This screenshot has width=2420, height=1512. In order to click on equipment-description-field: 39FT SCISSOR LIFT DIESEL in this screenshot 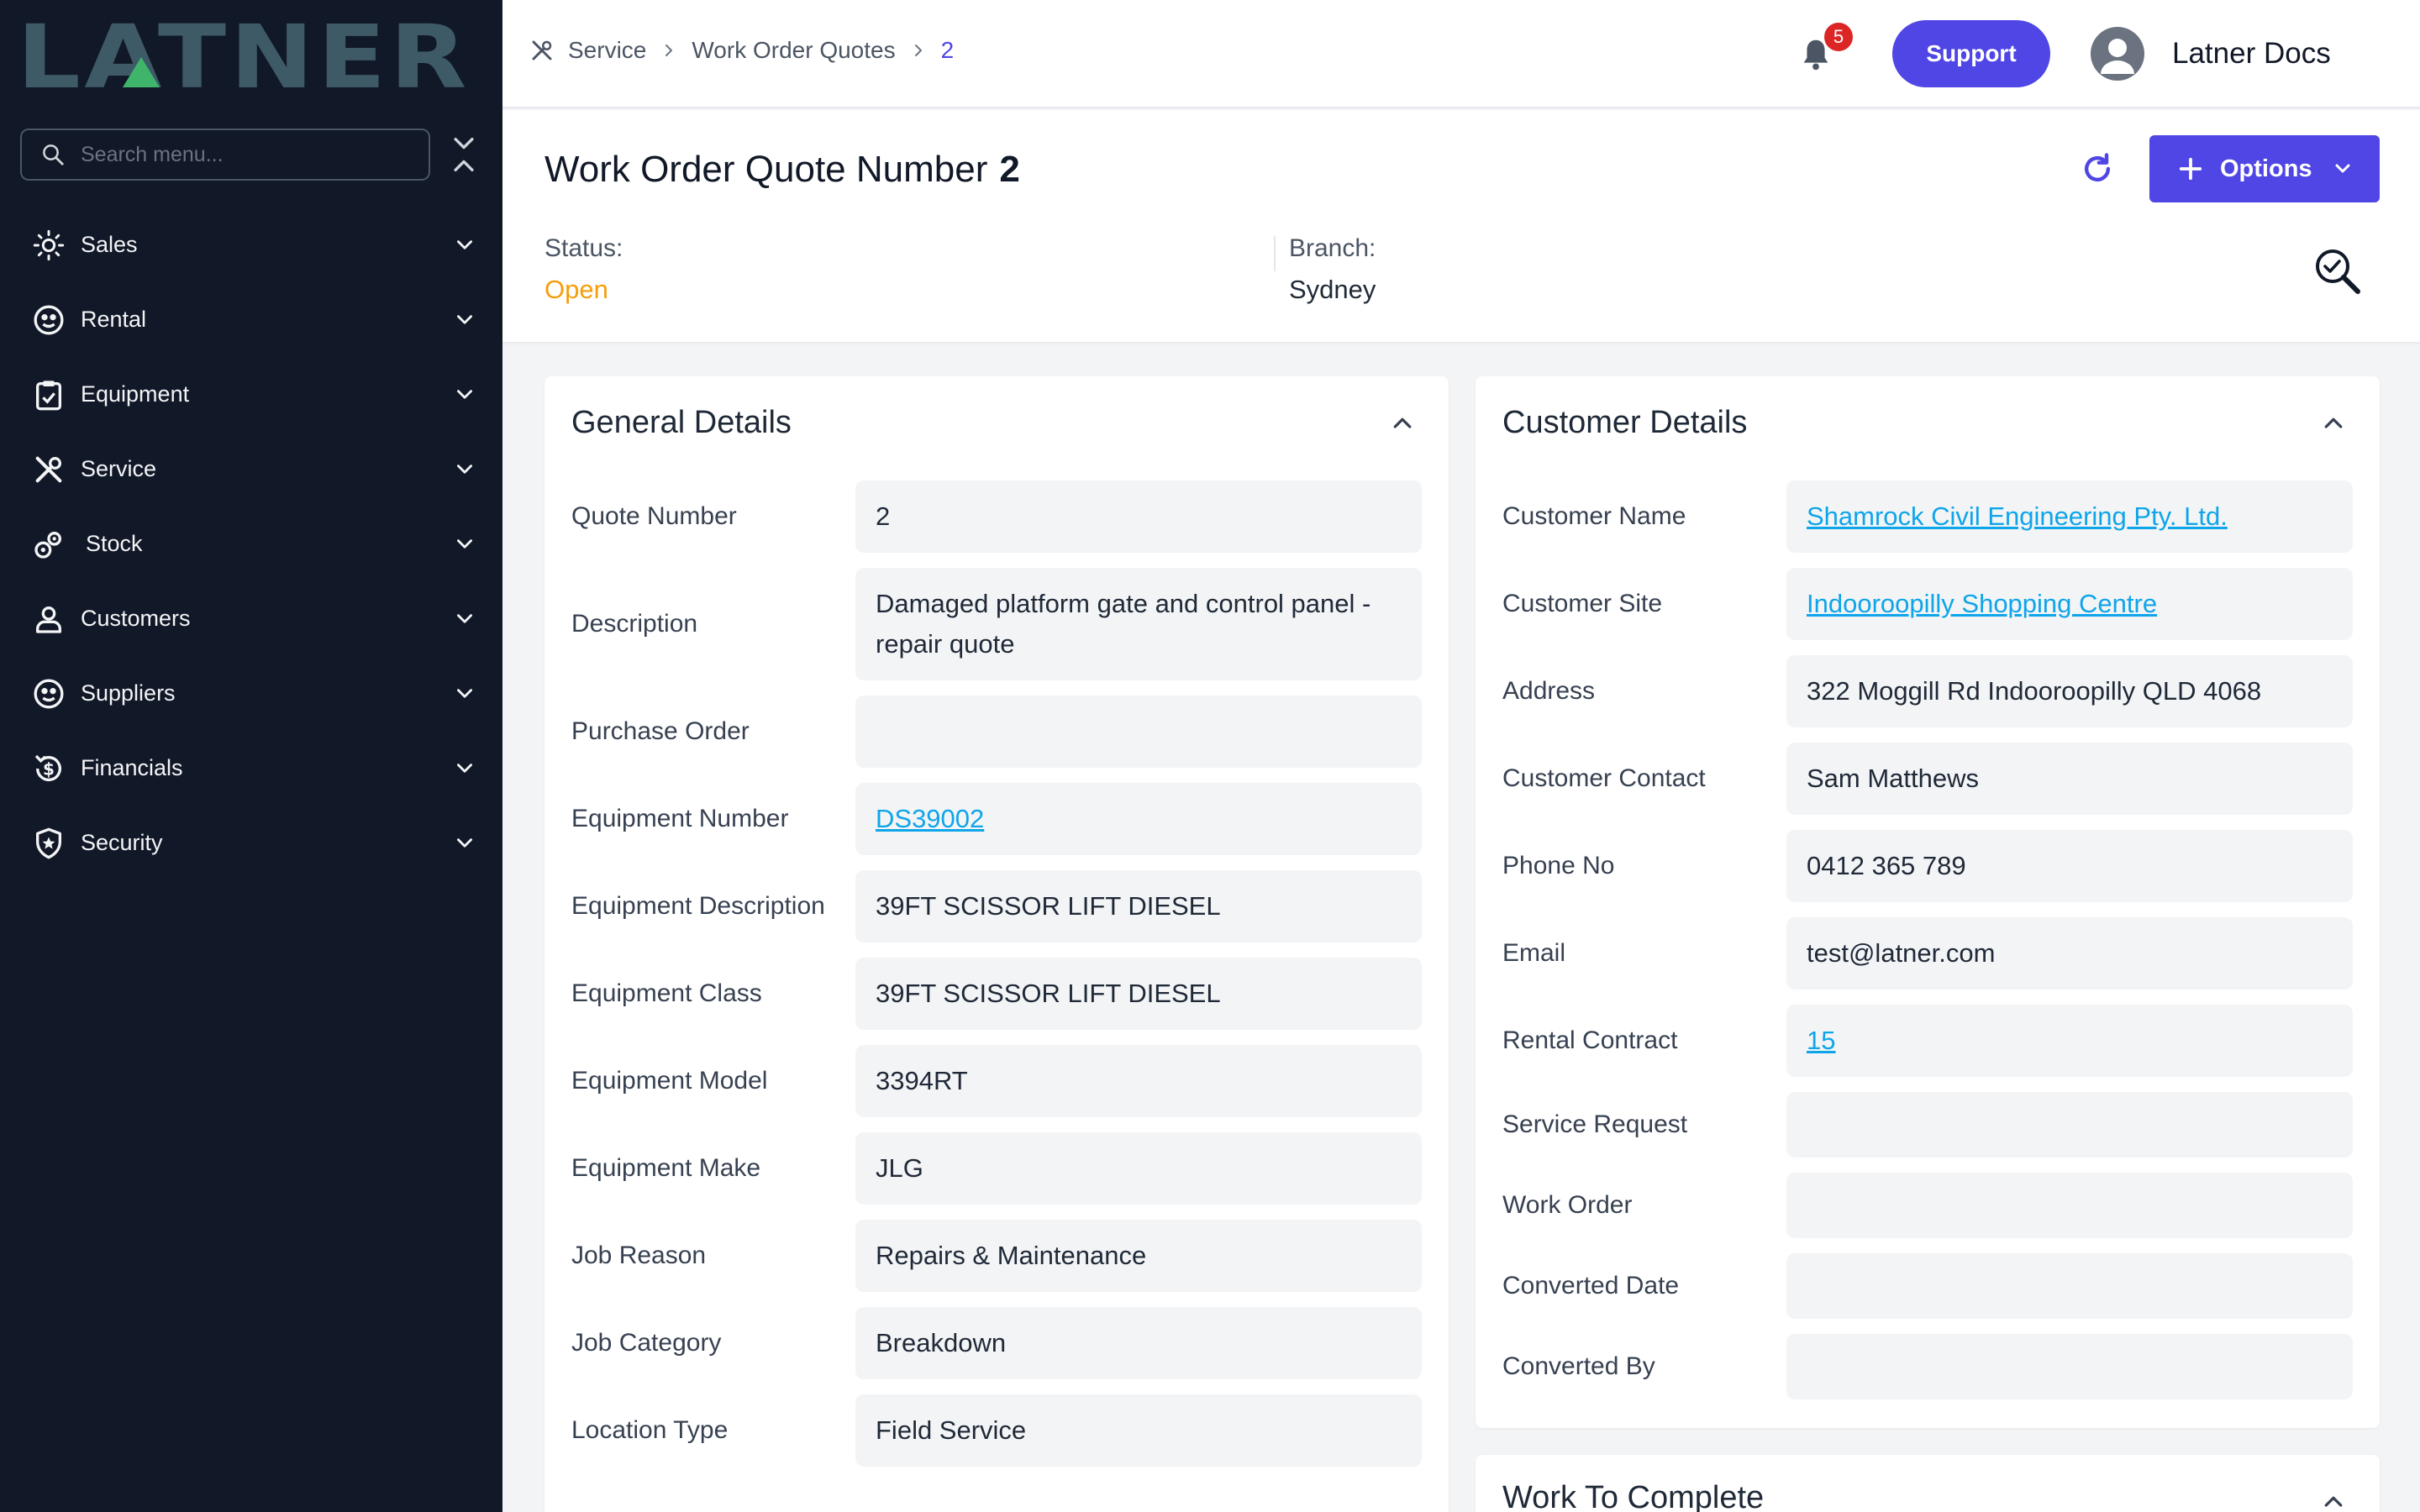, I will do `click(1138, 906)`.